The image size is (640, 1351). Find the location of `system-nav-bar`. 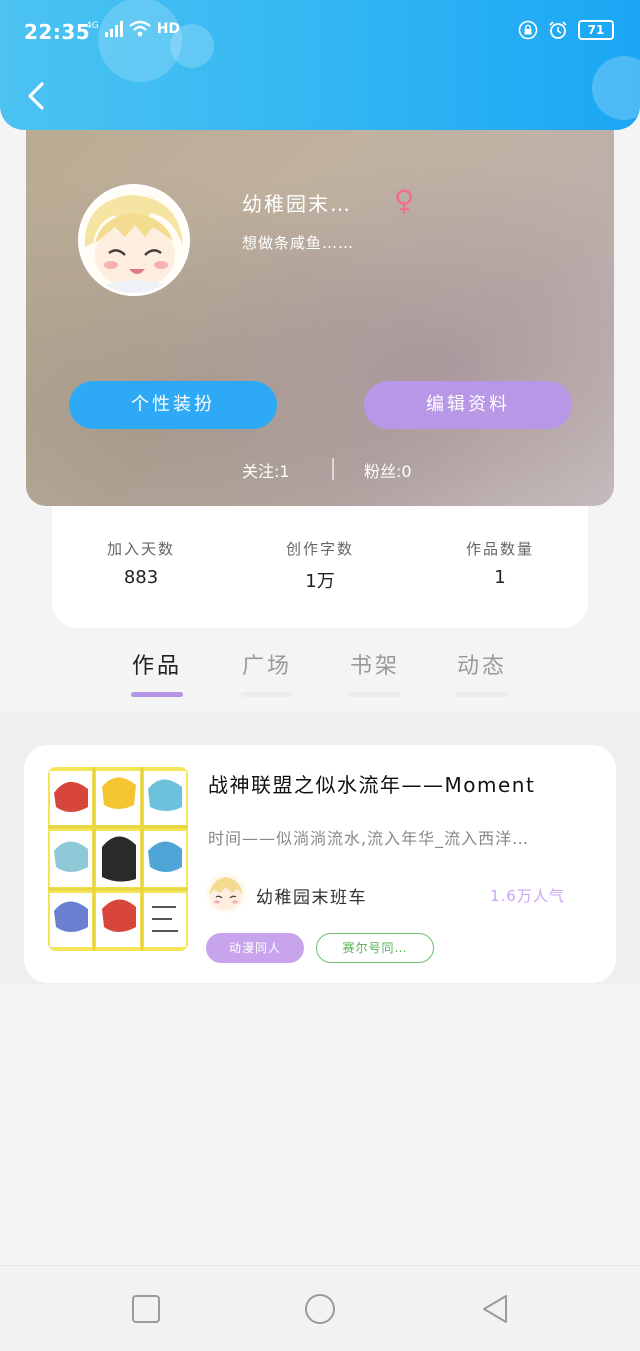

system-nav-bar is located at coordinates (320, 1308).